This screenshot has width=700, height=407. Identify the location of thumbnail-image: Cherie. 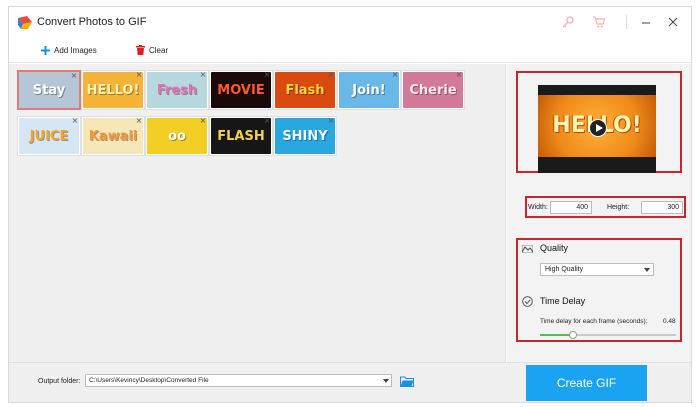
(433, 90).